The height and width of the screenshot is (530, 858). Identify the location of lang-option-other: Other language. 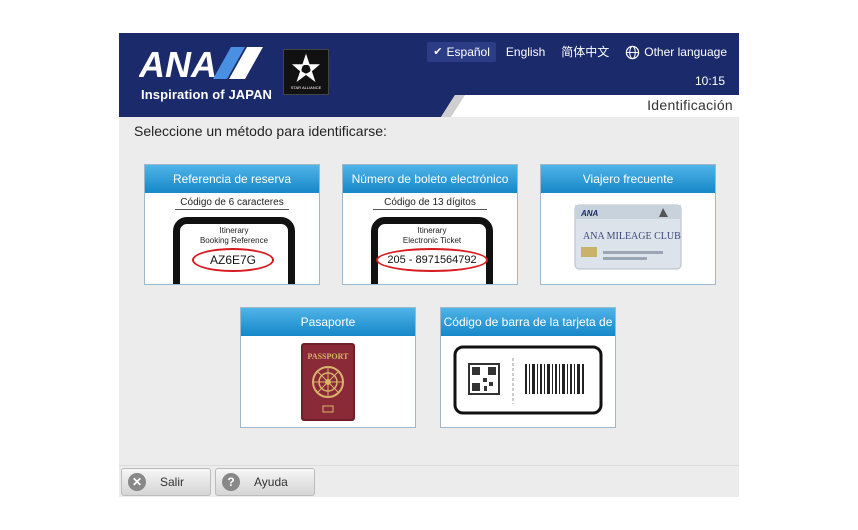
(676, 52).